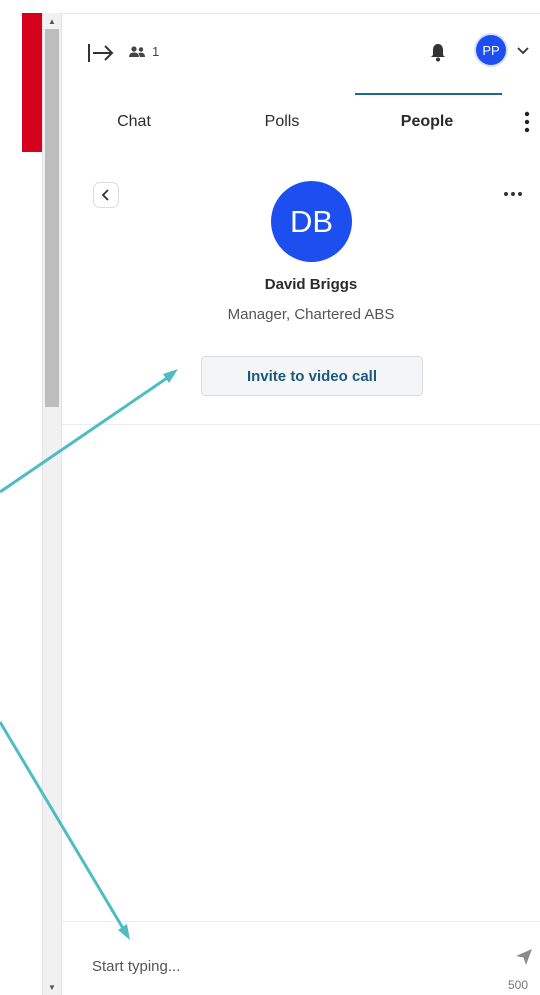 This screenshot has height=995, width=540. Describe the element at coordinates (311, 314) in the screenshot. I see `person-role: Manager, Chartered ABS` at that location.